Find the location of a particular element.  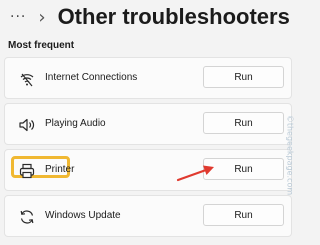

troubleshooter-label: Internet Connections is located at coordinates (91, 77).